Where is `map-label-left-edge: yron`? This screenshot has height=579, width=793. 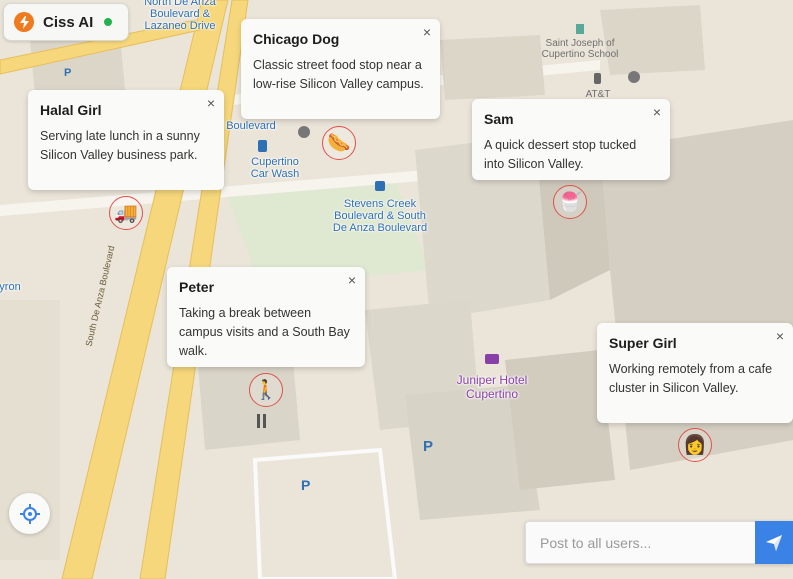
map-label-left-edge: yron is located at coordinates (10, 287).